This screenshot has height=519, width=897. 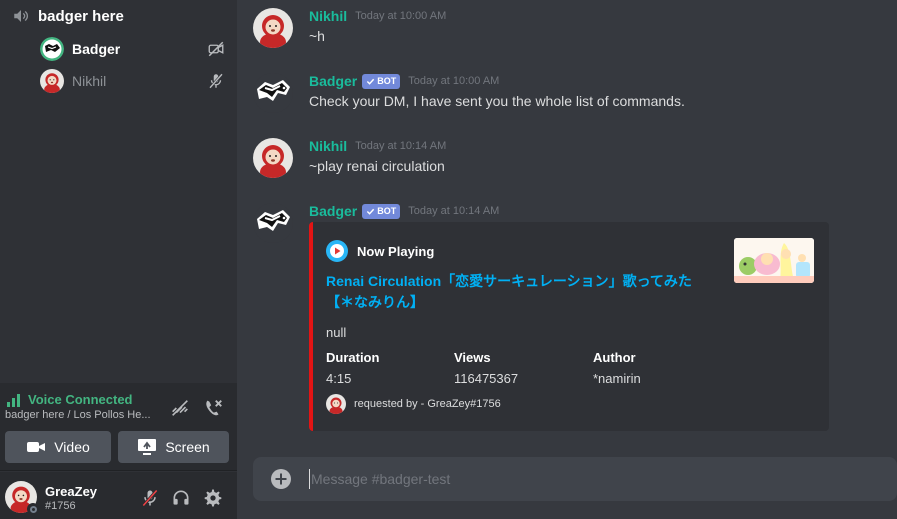 What do you see at coordinates (614, 357) in the screenshot?
I see `field-name: Author` at bounding box center [614, 357].